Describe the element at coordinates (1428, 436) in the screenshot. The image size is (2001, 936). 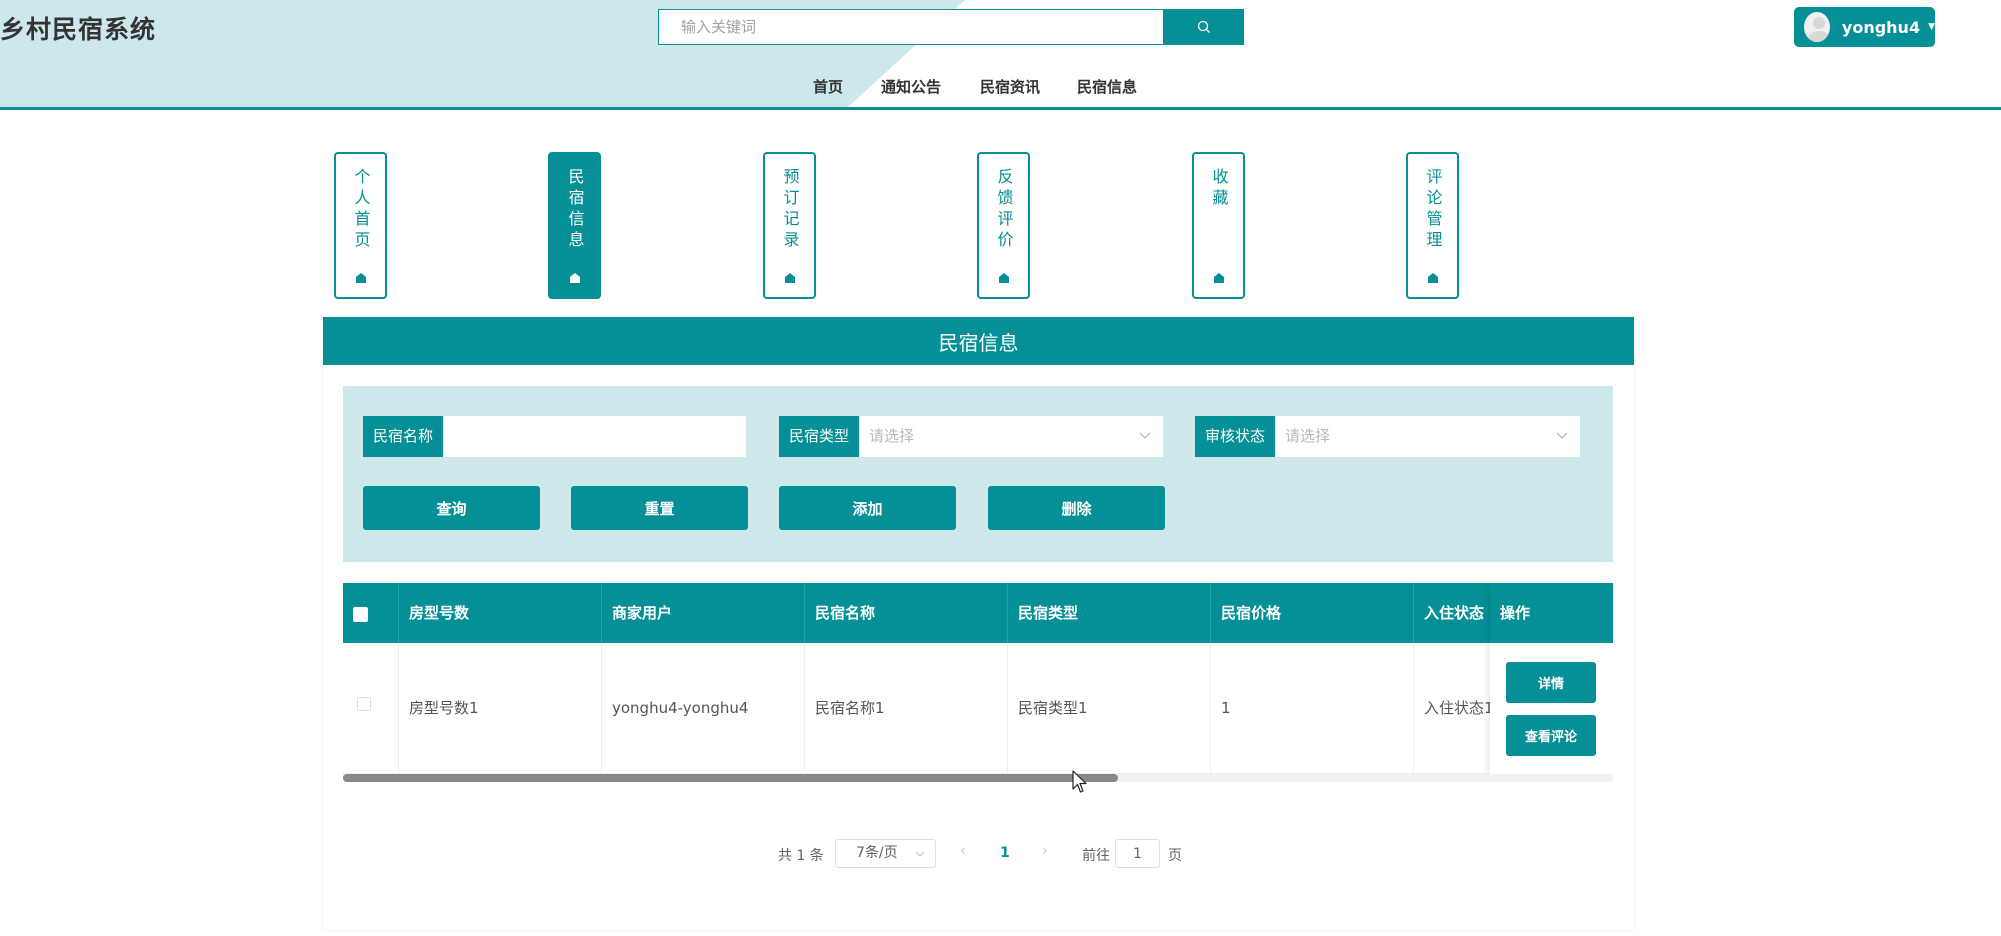
I see `status-filter-select: 请选择` at that location.